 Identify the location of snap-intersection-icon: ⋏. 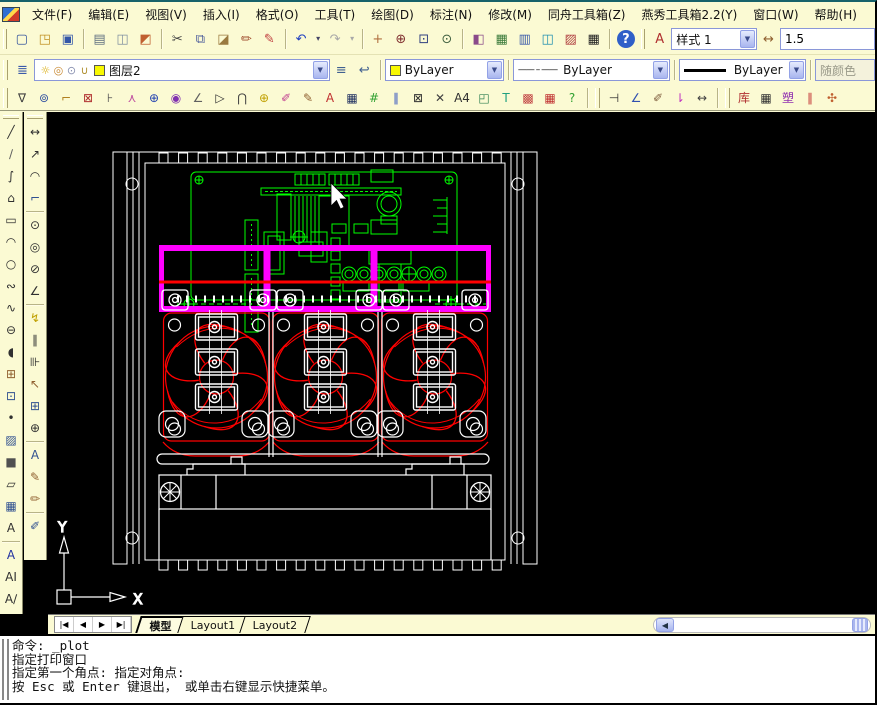
(132, 97).